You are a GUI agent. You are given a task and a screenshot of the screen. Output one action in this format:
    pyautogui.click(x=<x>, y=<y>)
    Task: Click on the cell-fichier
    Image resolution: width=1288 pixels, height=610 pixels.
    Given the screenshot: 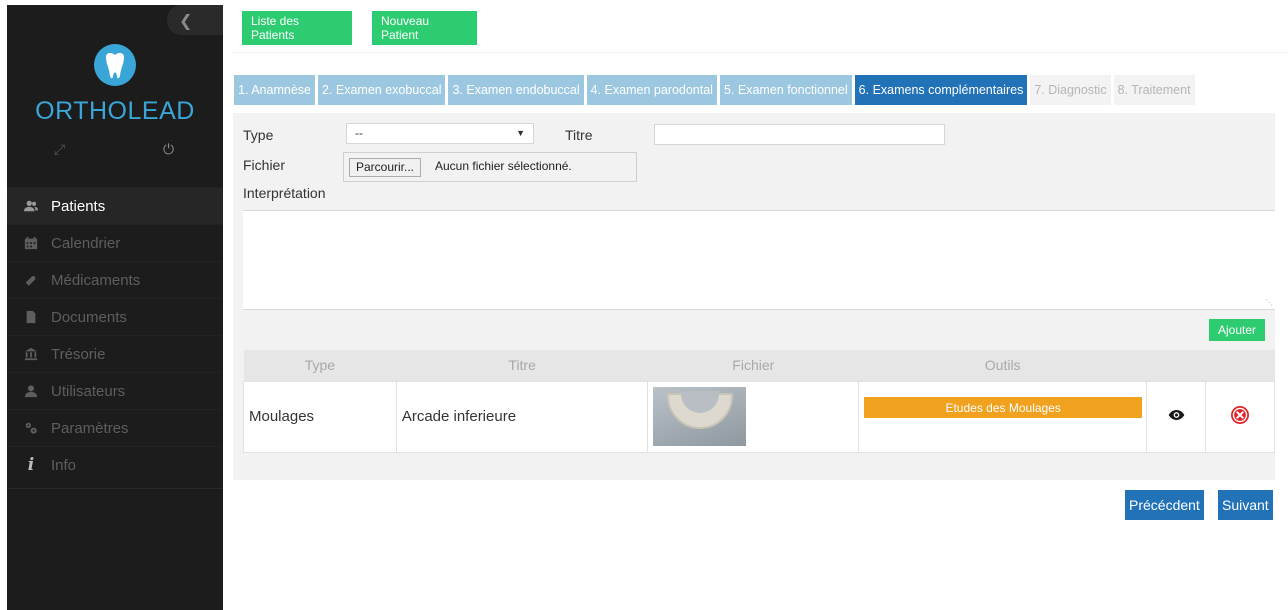 What is the action you would take?
    pyautogui.click(x=753, y=416)
    